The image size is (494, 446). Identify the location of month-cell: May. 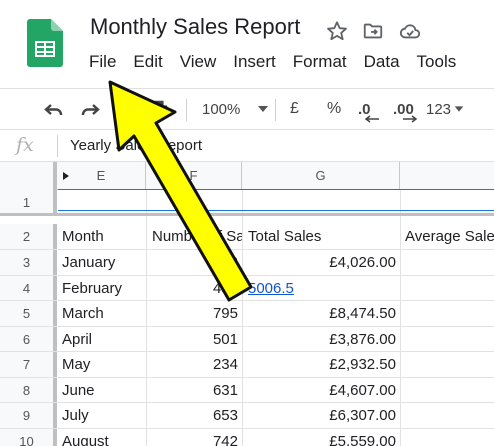
(104, 364).